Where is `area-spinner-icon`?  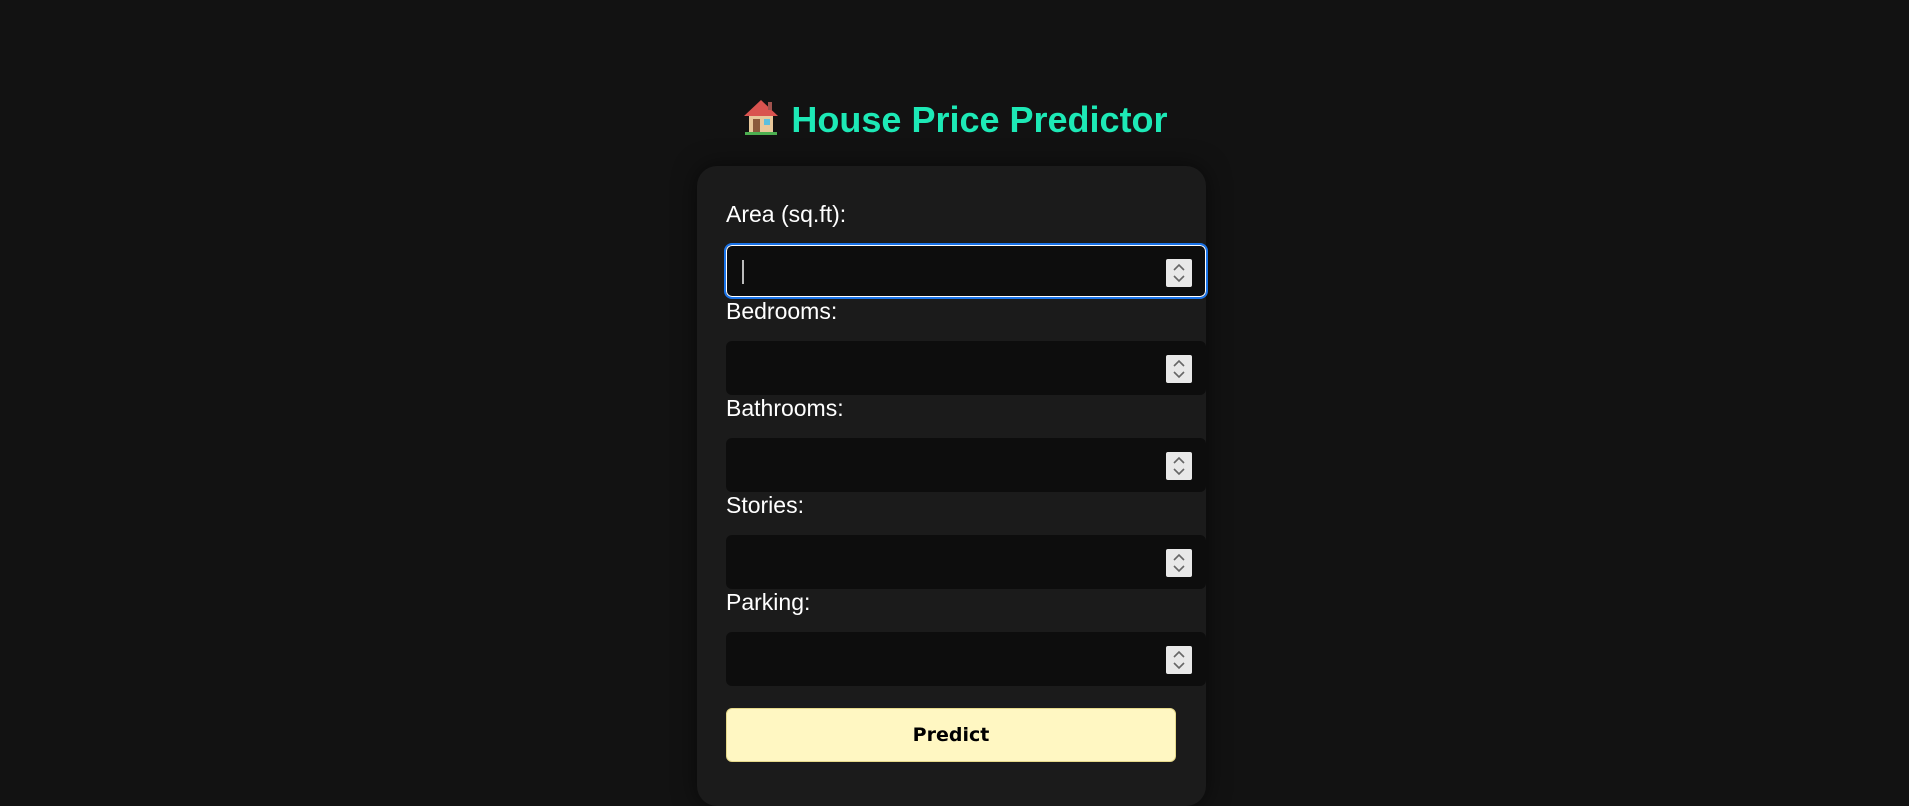
area-spinner-icon is located at coordinates (1179, 273).